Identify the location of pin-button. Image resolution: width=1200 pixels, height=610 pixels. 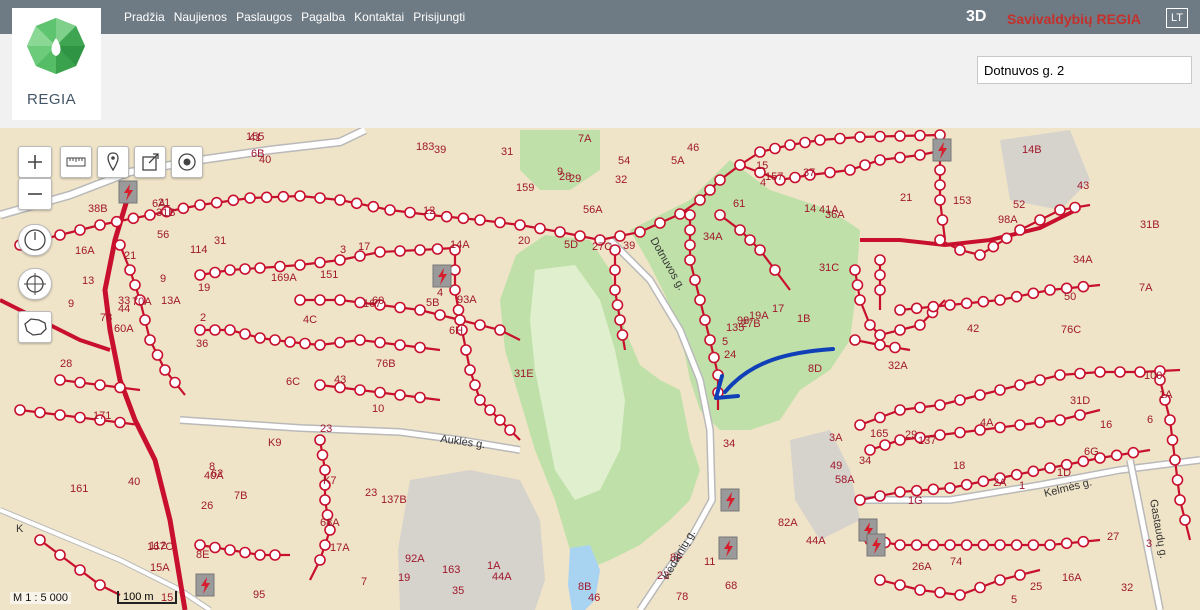
(113, 162).